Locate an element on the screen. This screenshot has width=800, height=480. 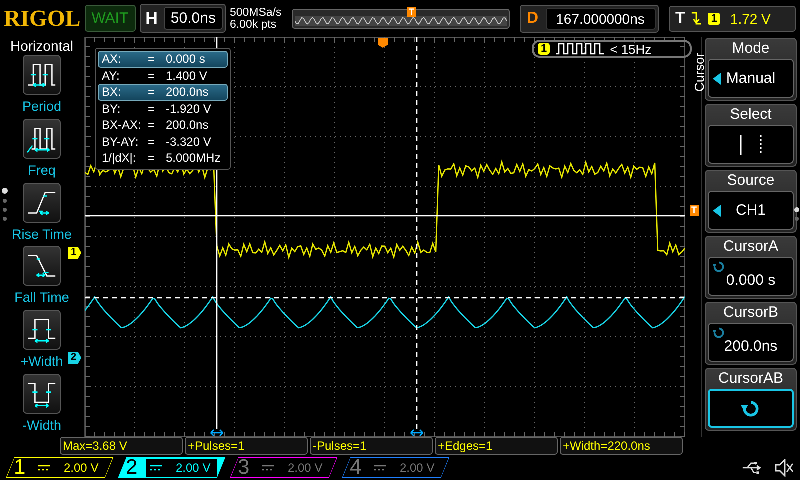
delay-panel: D 167.000000ns is located at coordinates (589, 18).